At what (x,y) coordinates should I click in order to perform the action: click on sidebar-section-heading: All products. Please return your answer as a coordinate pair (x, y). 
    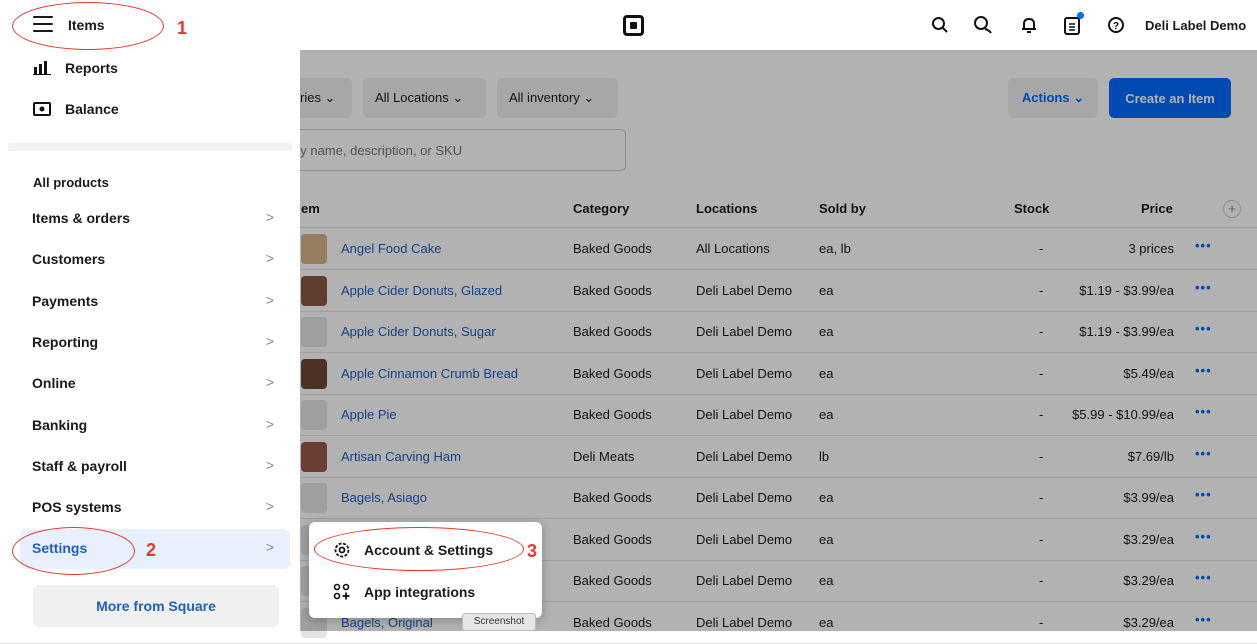
    Looking at the image, I should click on (71, 182).